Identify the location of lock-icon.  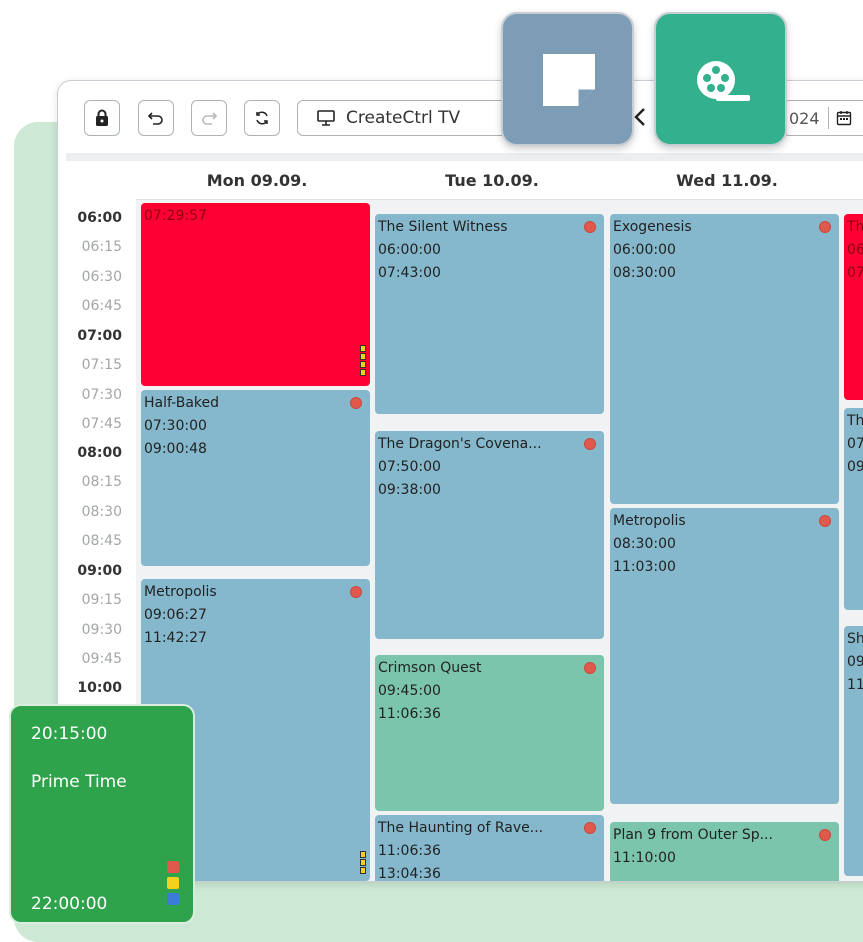
(102, 117).